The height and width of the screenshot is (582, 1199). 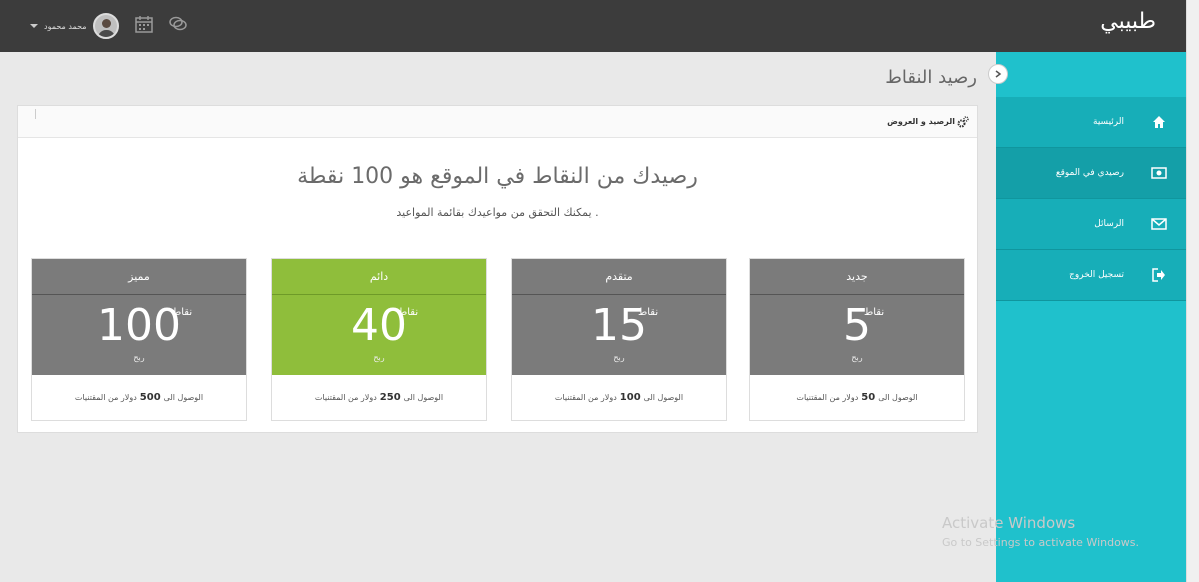 What do you see at coordinates (1091, 224) in the screenshot?
I see `sidebar-item-messages: الرسائل` at bounding box center [1091, 224].